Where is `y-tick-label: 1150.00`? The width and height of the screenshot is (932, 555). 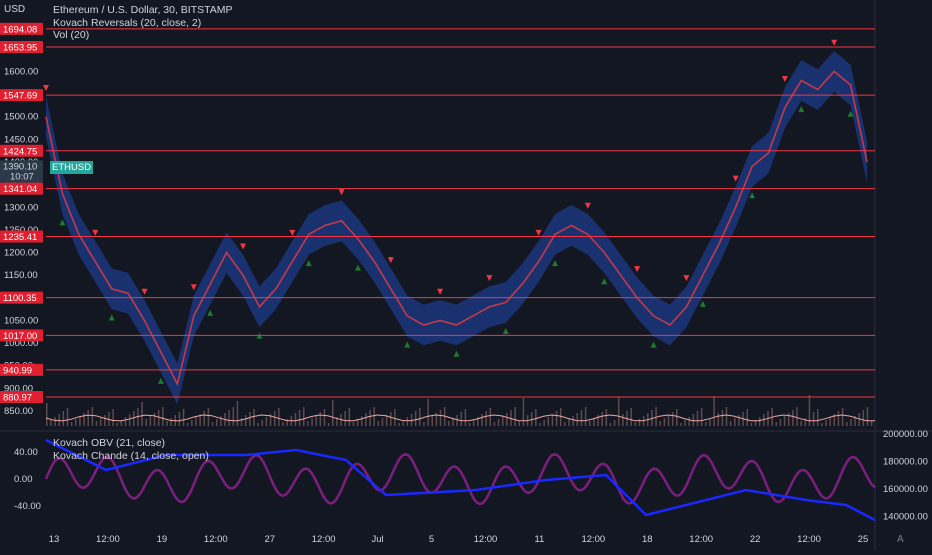 y-tick-label: 1150.00 is located at coordinates (21, 275).